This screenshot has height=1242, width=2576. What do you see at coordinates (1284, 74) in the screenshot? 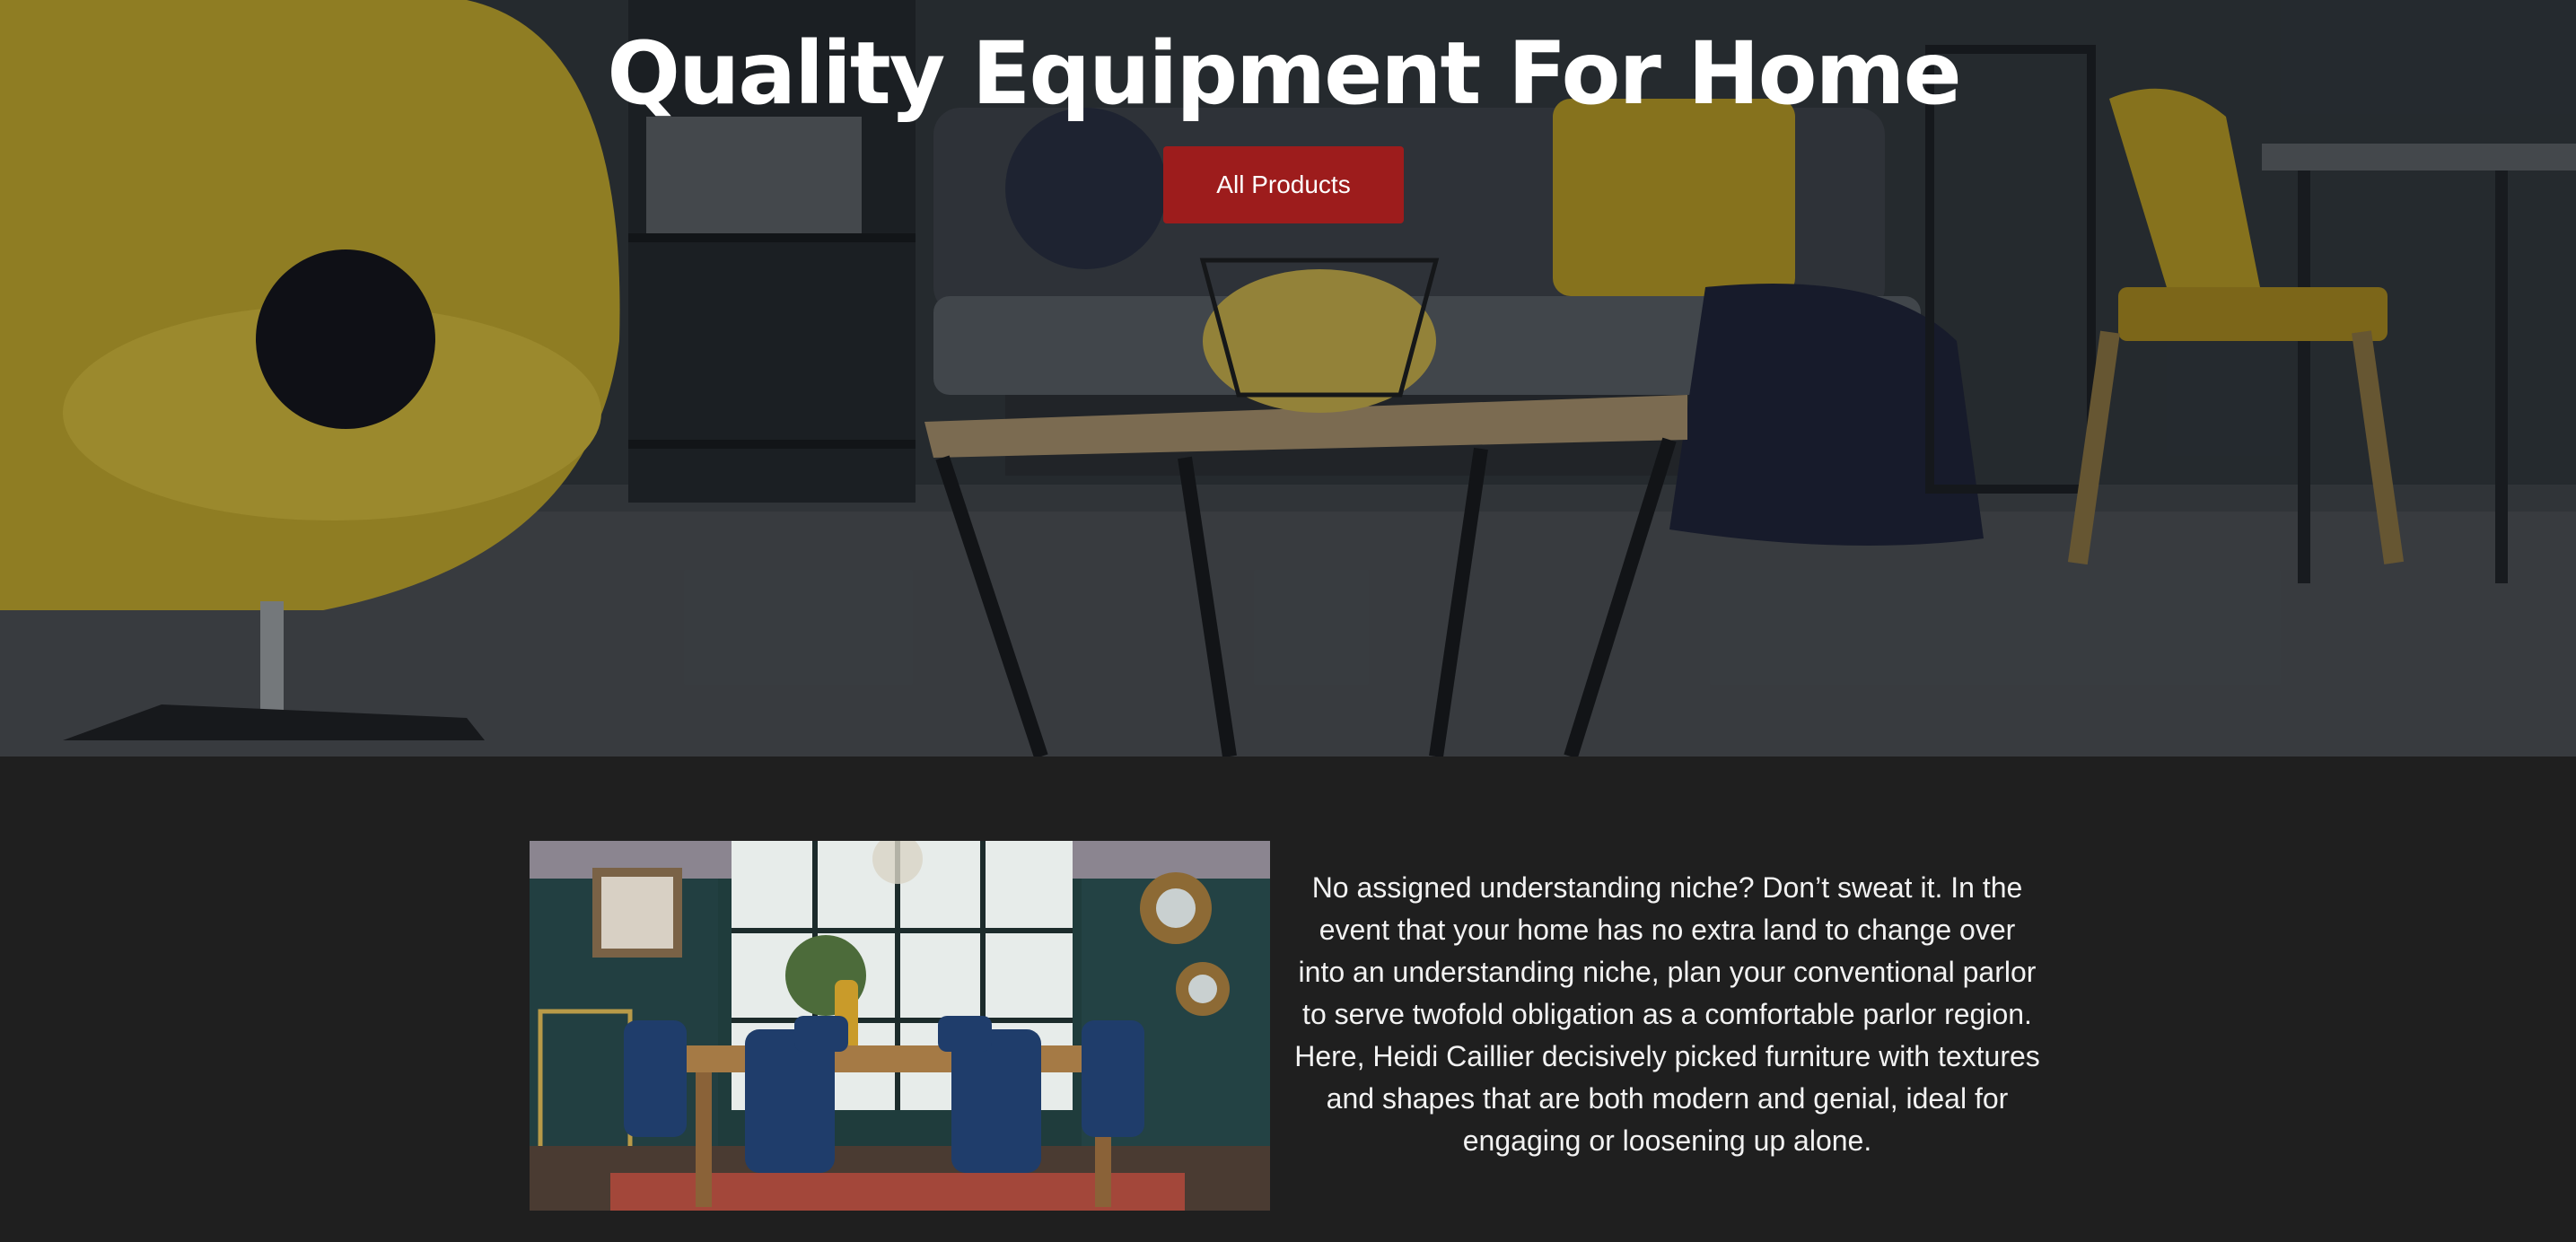
I see `hero-title: Quality Equipment For Home` at bounding box center [1284, 74].